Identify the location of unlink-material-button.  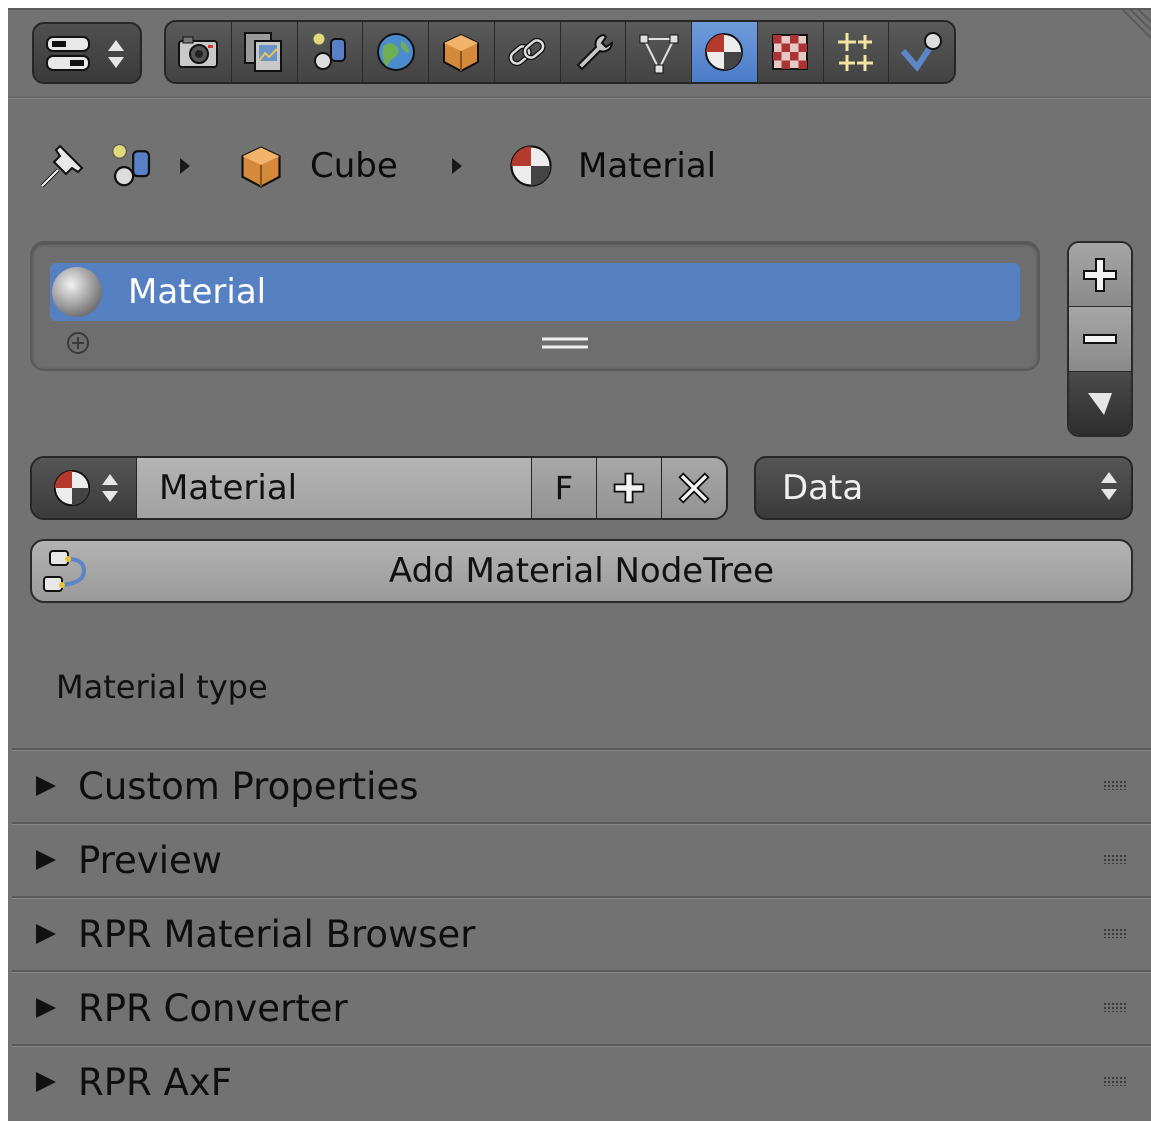
(694, 488).